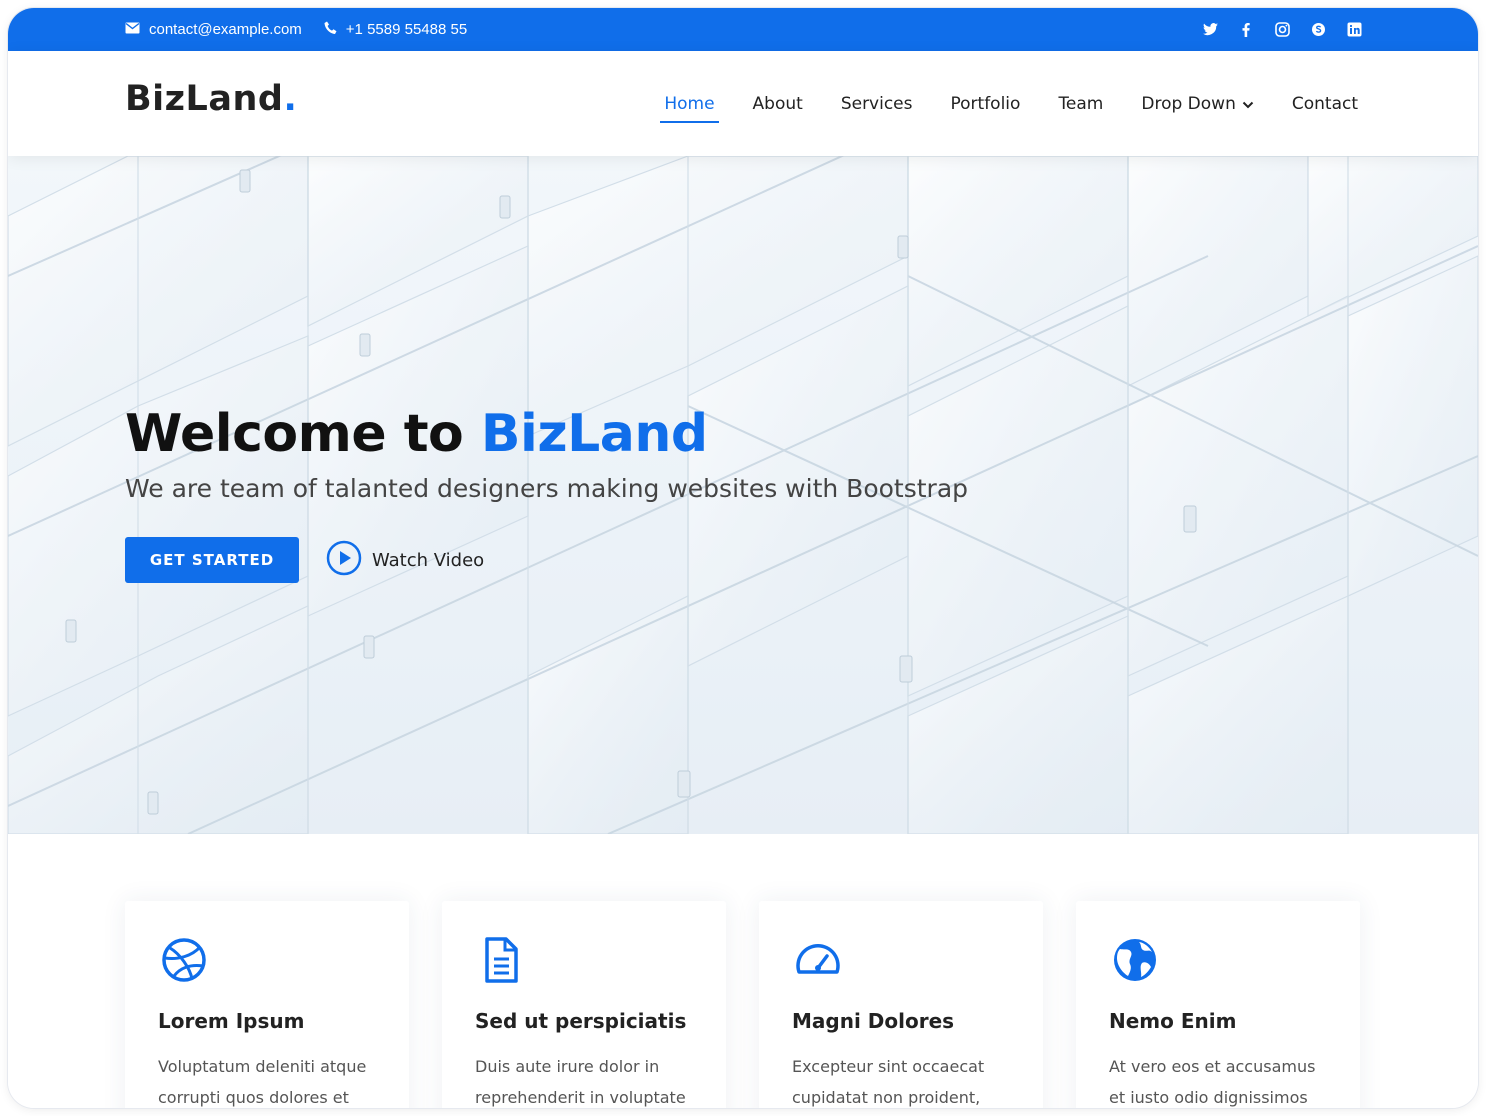 The height and width of the screenshot is (1116, 1486). What do you see at coordinates (344, 560) in the screenshot?
I see `play-circle-icon` at bounding box center [344, 560].